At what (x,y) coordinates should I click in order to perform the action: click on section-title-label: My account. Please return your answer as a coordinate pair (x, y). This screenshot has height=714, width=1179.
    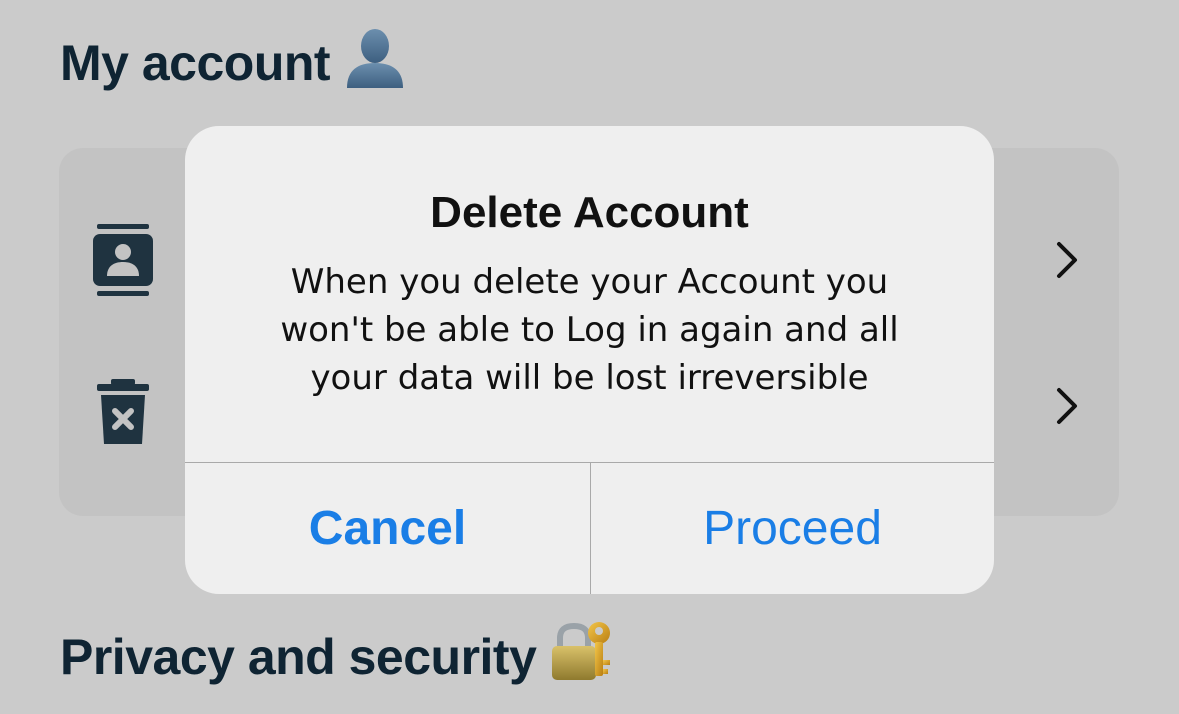
    Looking at the image, I should click on (195, 63).